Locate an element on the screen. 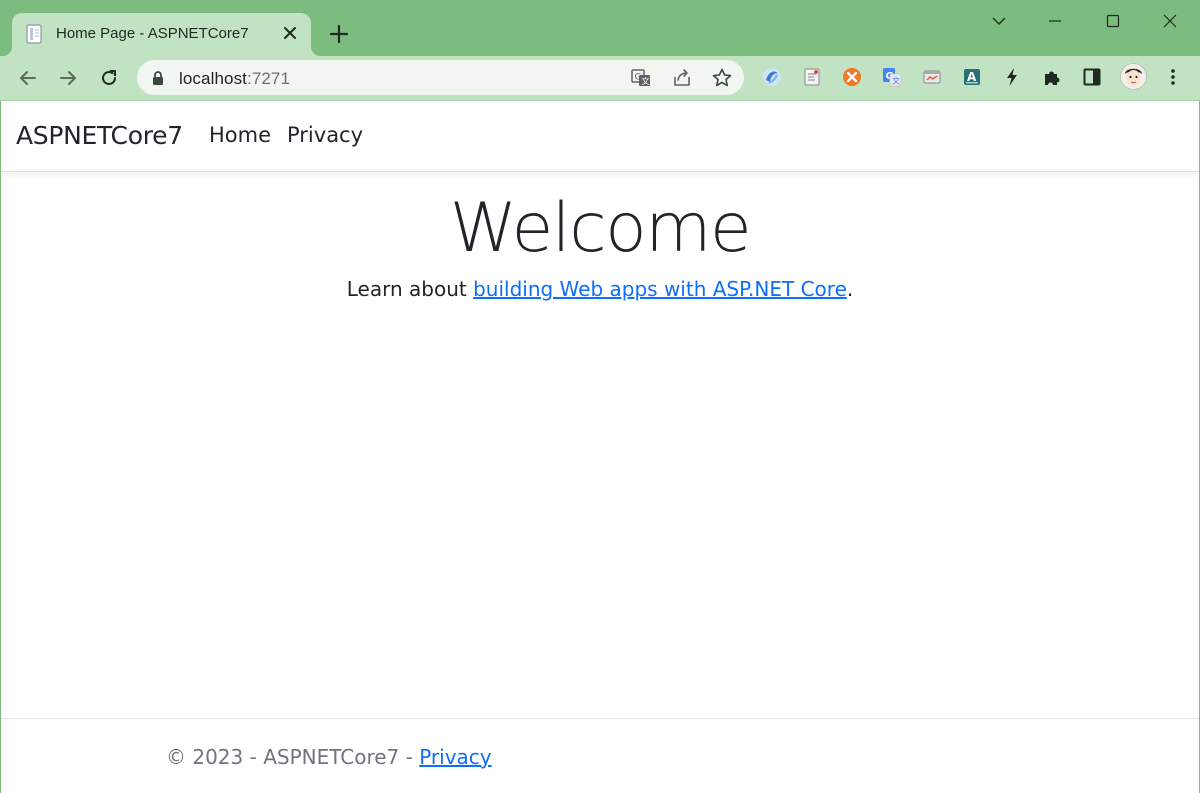  back-icon is located at coordinates (28, 78).